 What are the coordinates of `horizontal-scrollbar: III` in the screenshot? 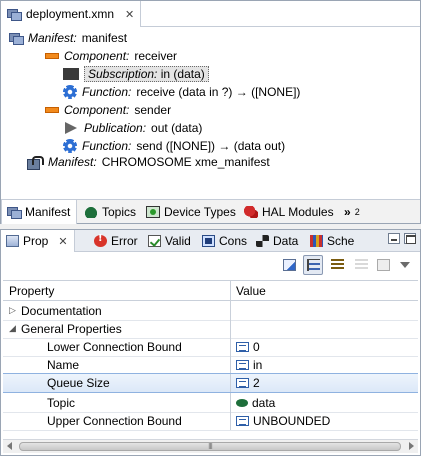 It's located at (210, 446).